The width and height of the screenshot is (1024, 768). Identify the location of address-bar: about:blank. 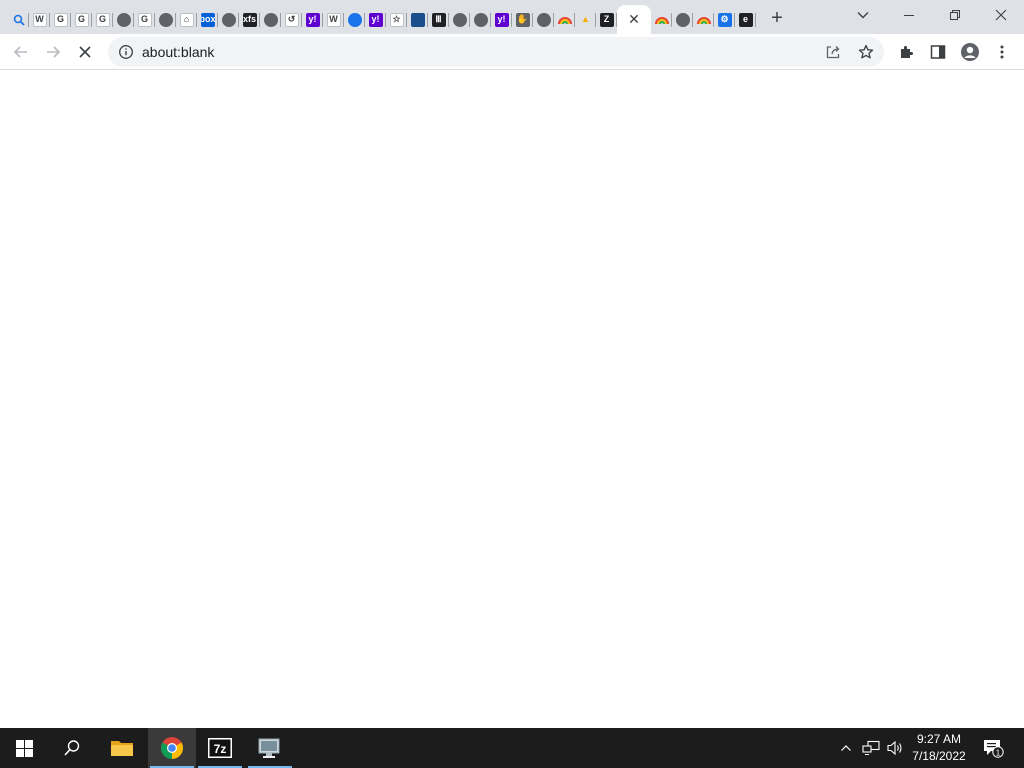
(496, 52).